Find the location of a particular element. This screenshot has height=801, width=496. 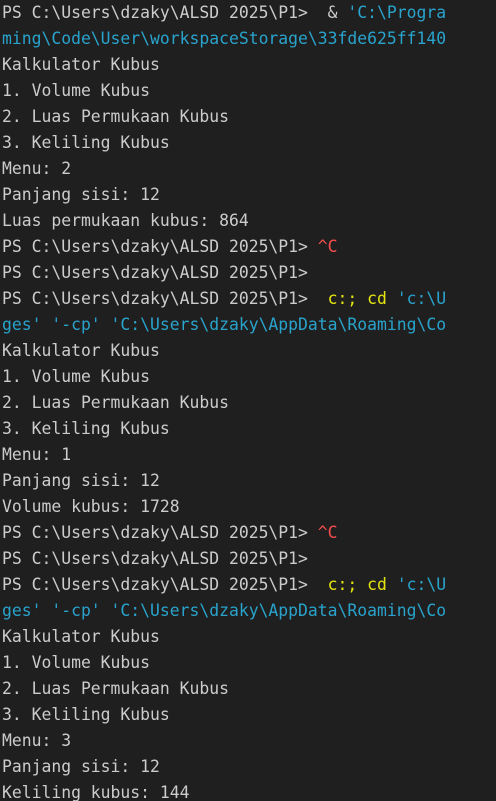

terminal-text: Menu: 1 is located at coordinates (37, 454).